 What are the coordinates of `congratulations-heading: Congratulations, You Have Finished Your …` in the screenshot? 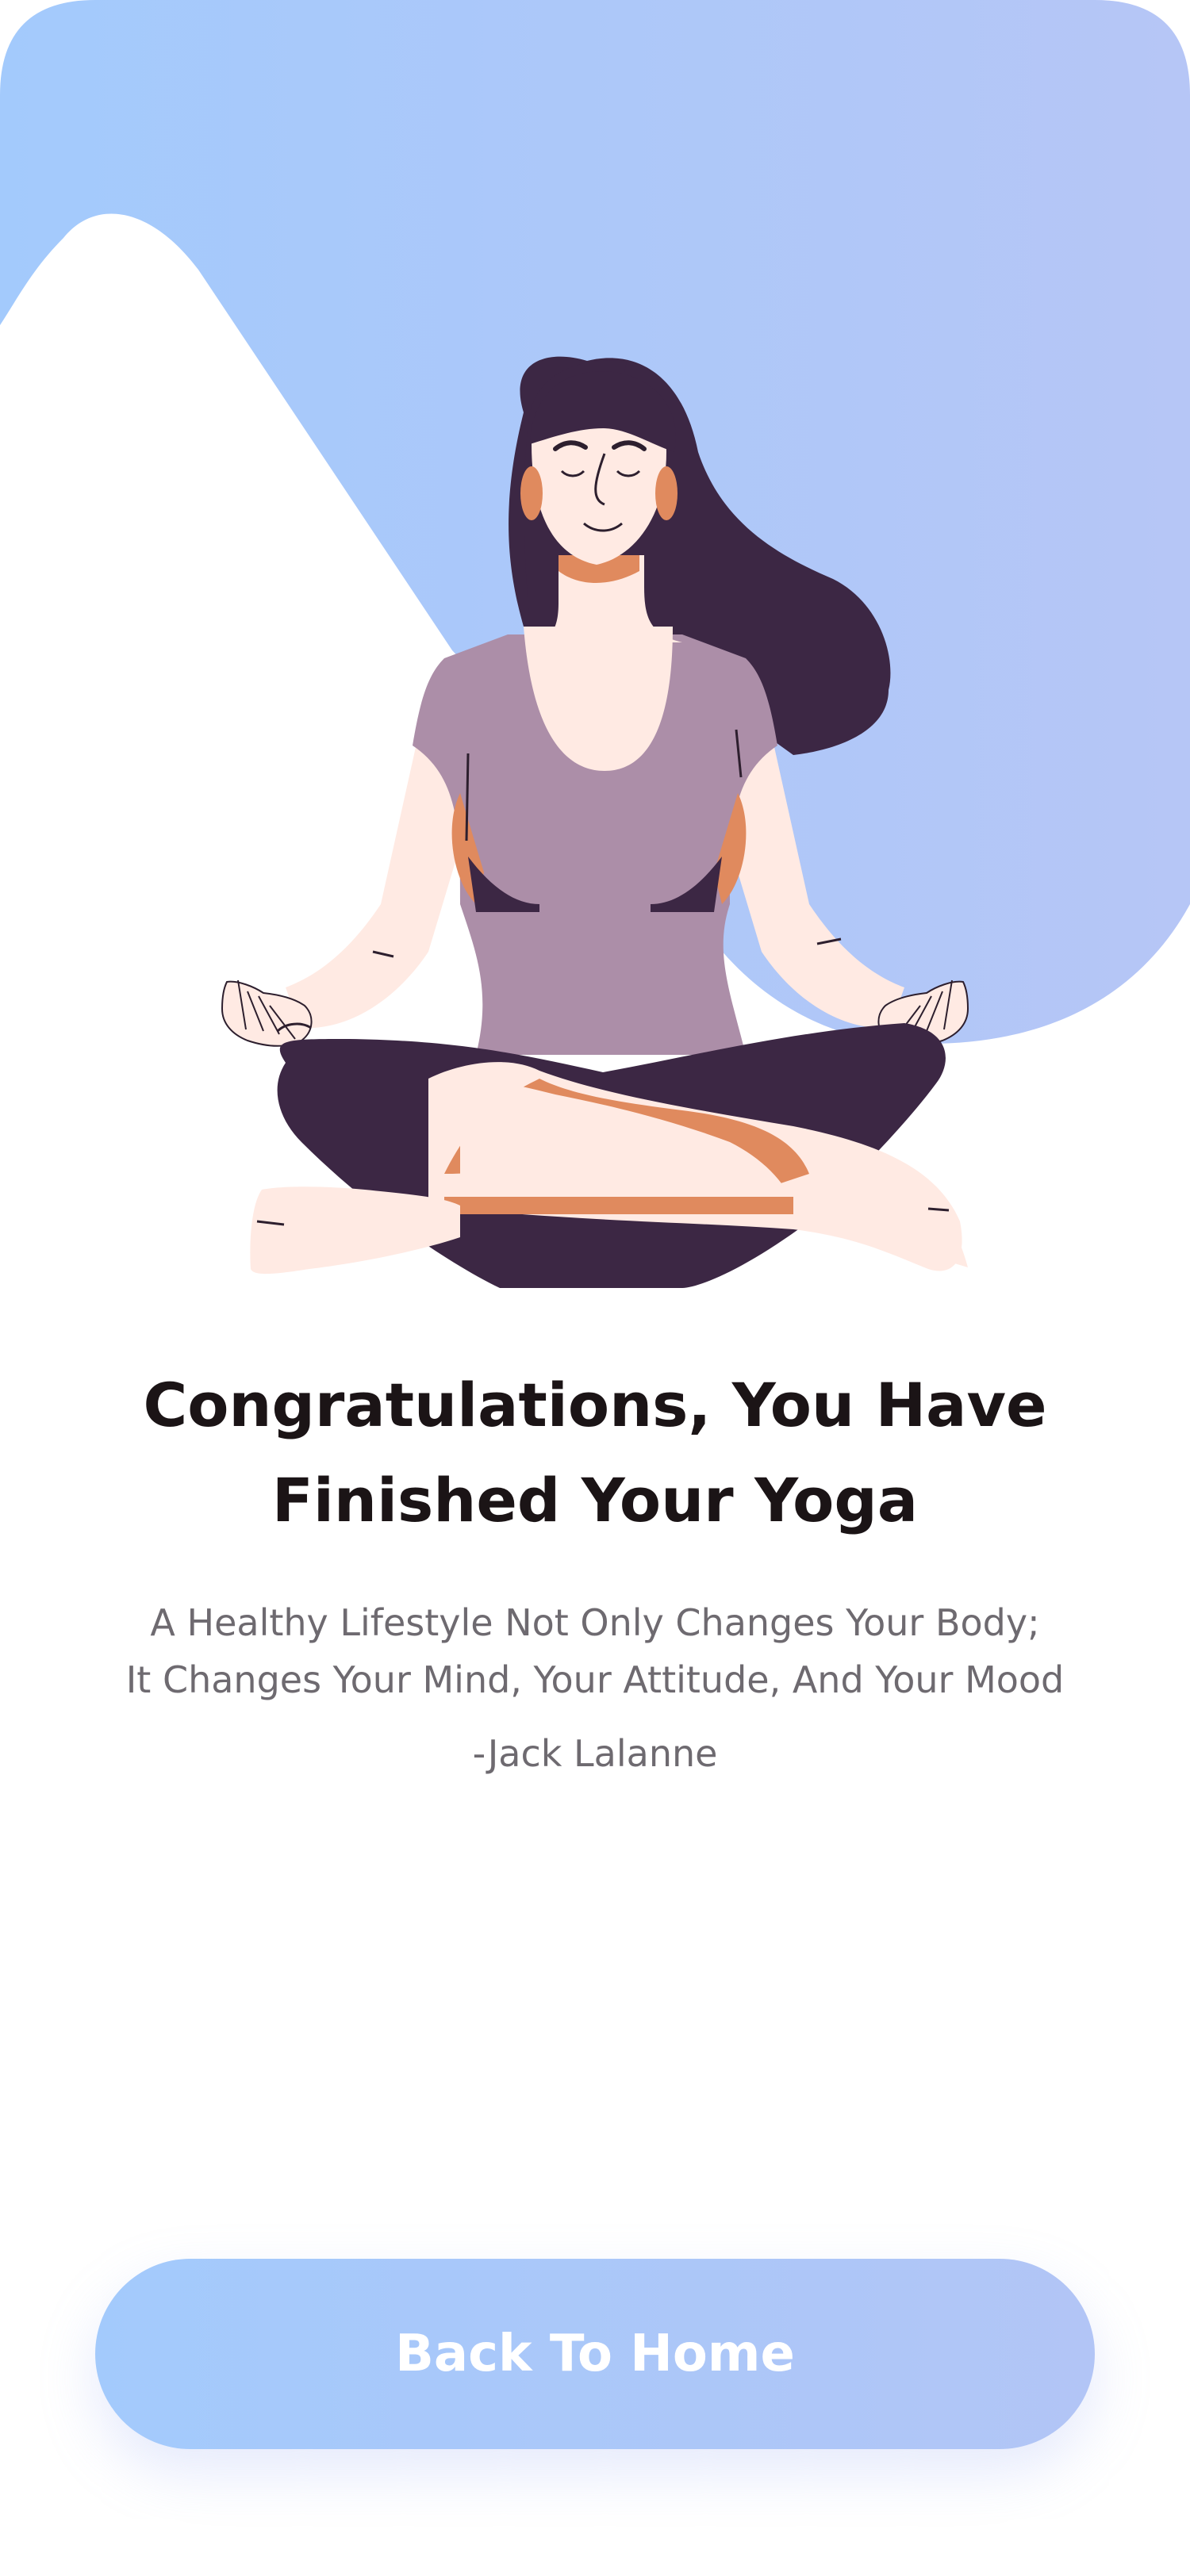 It's located at (595, 1453).